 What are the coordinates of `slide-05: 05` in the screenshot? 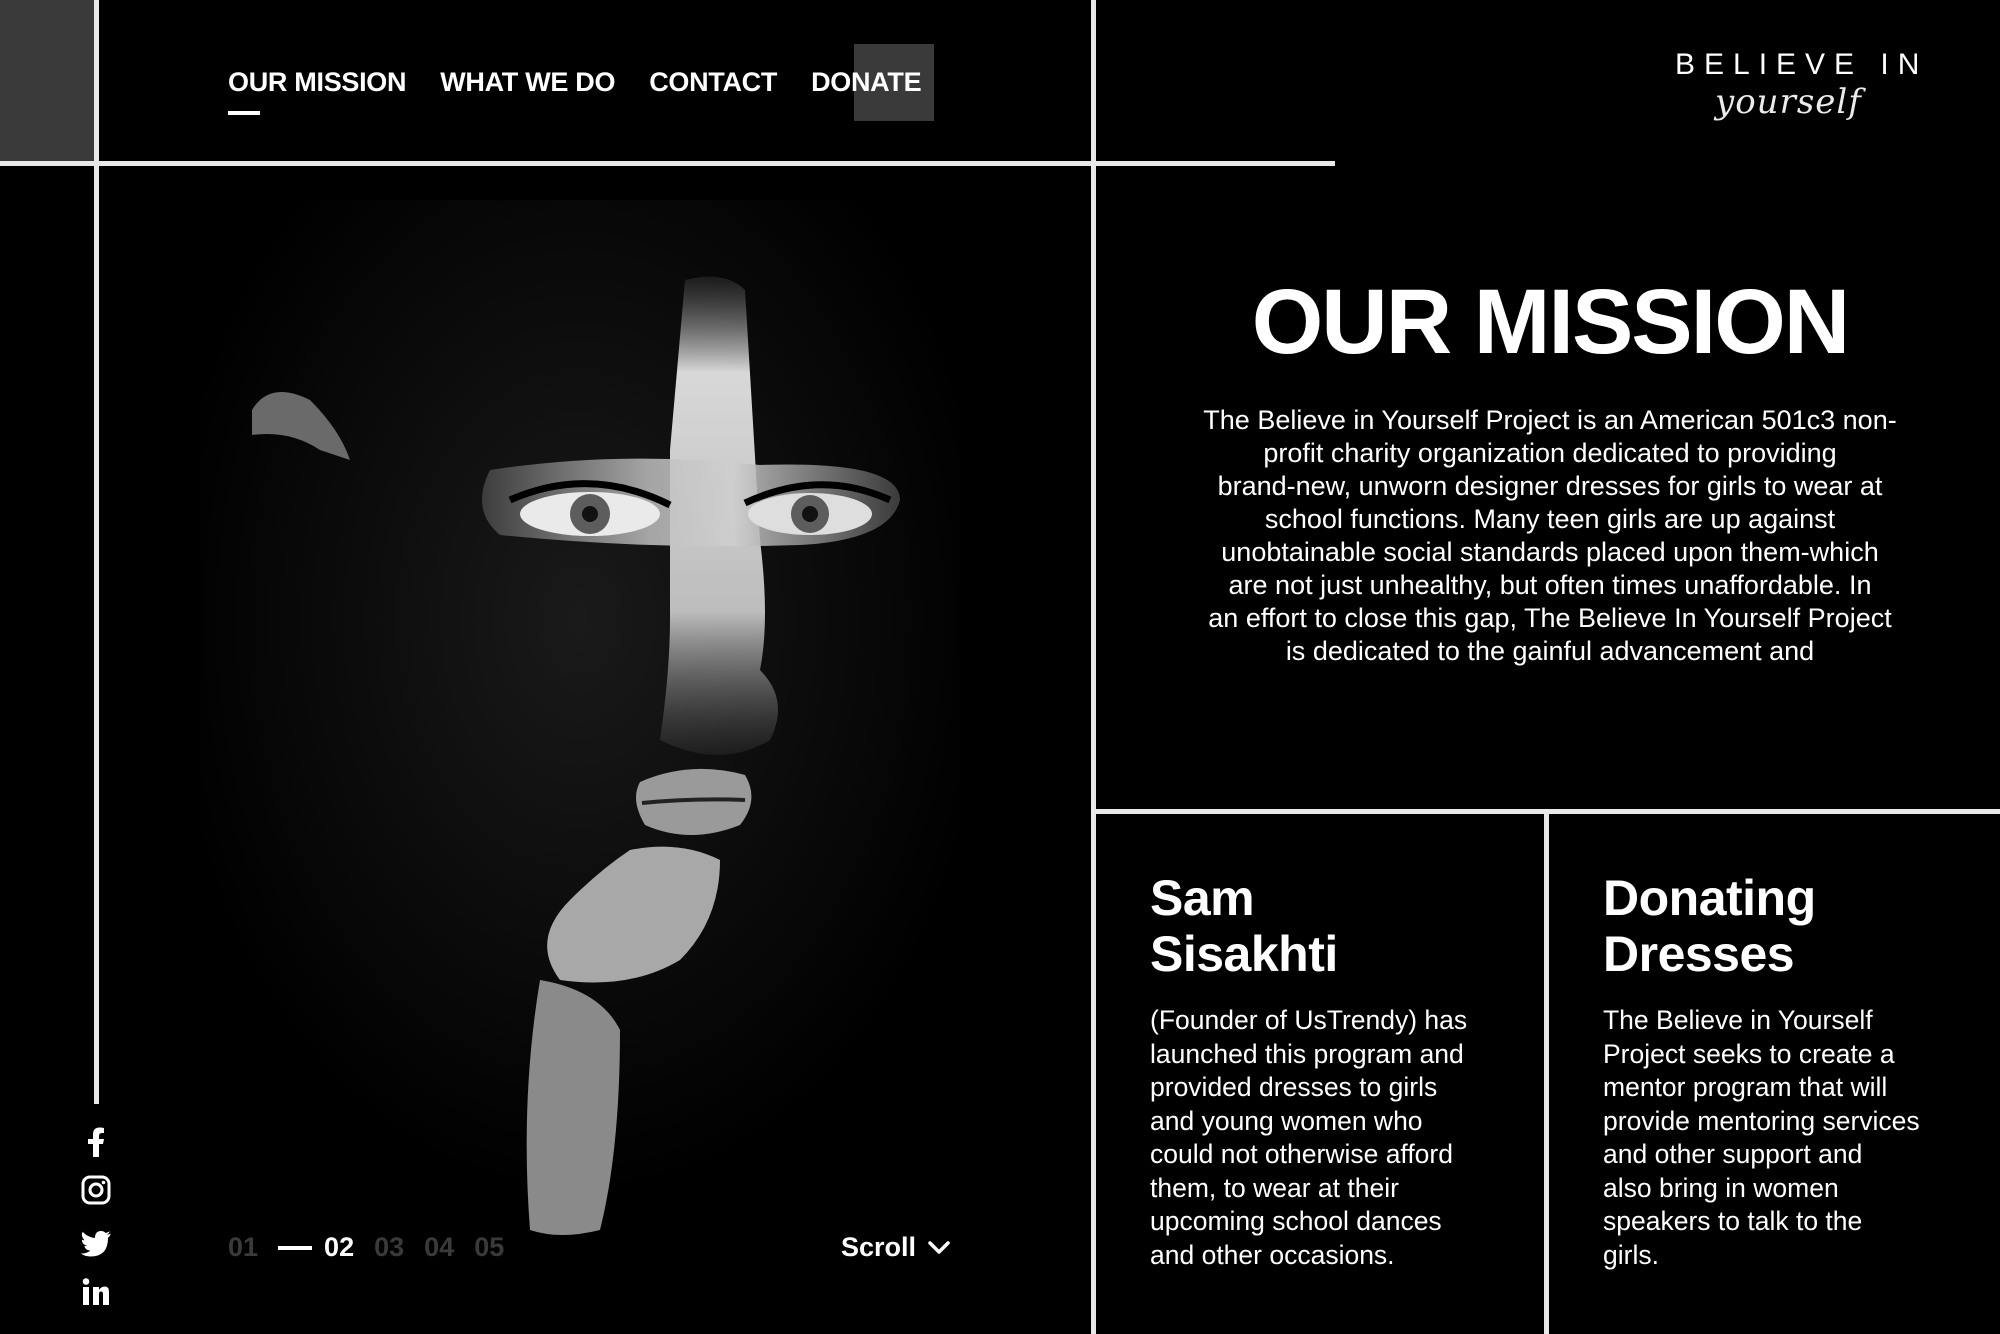 It's located at (489, 1247).